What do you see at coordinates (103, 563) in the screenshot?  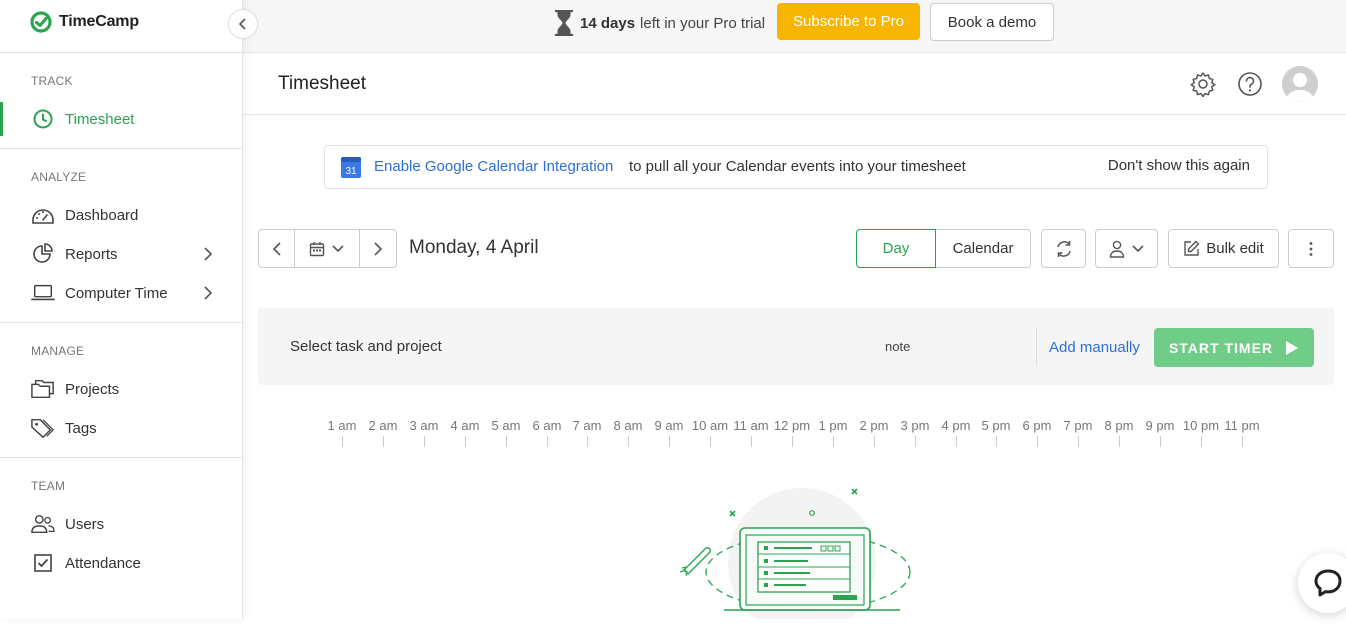 I see `sidebar-item-label: Attendance` at bounding box center [103, 563].